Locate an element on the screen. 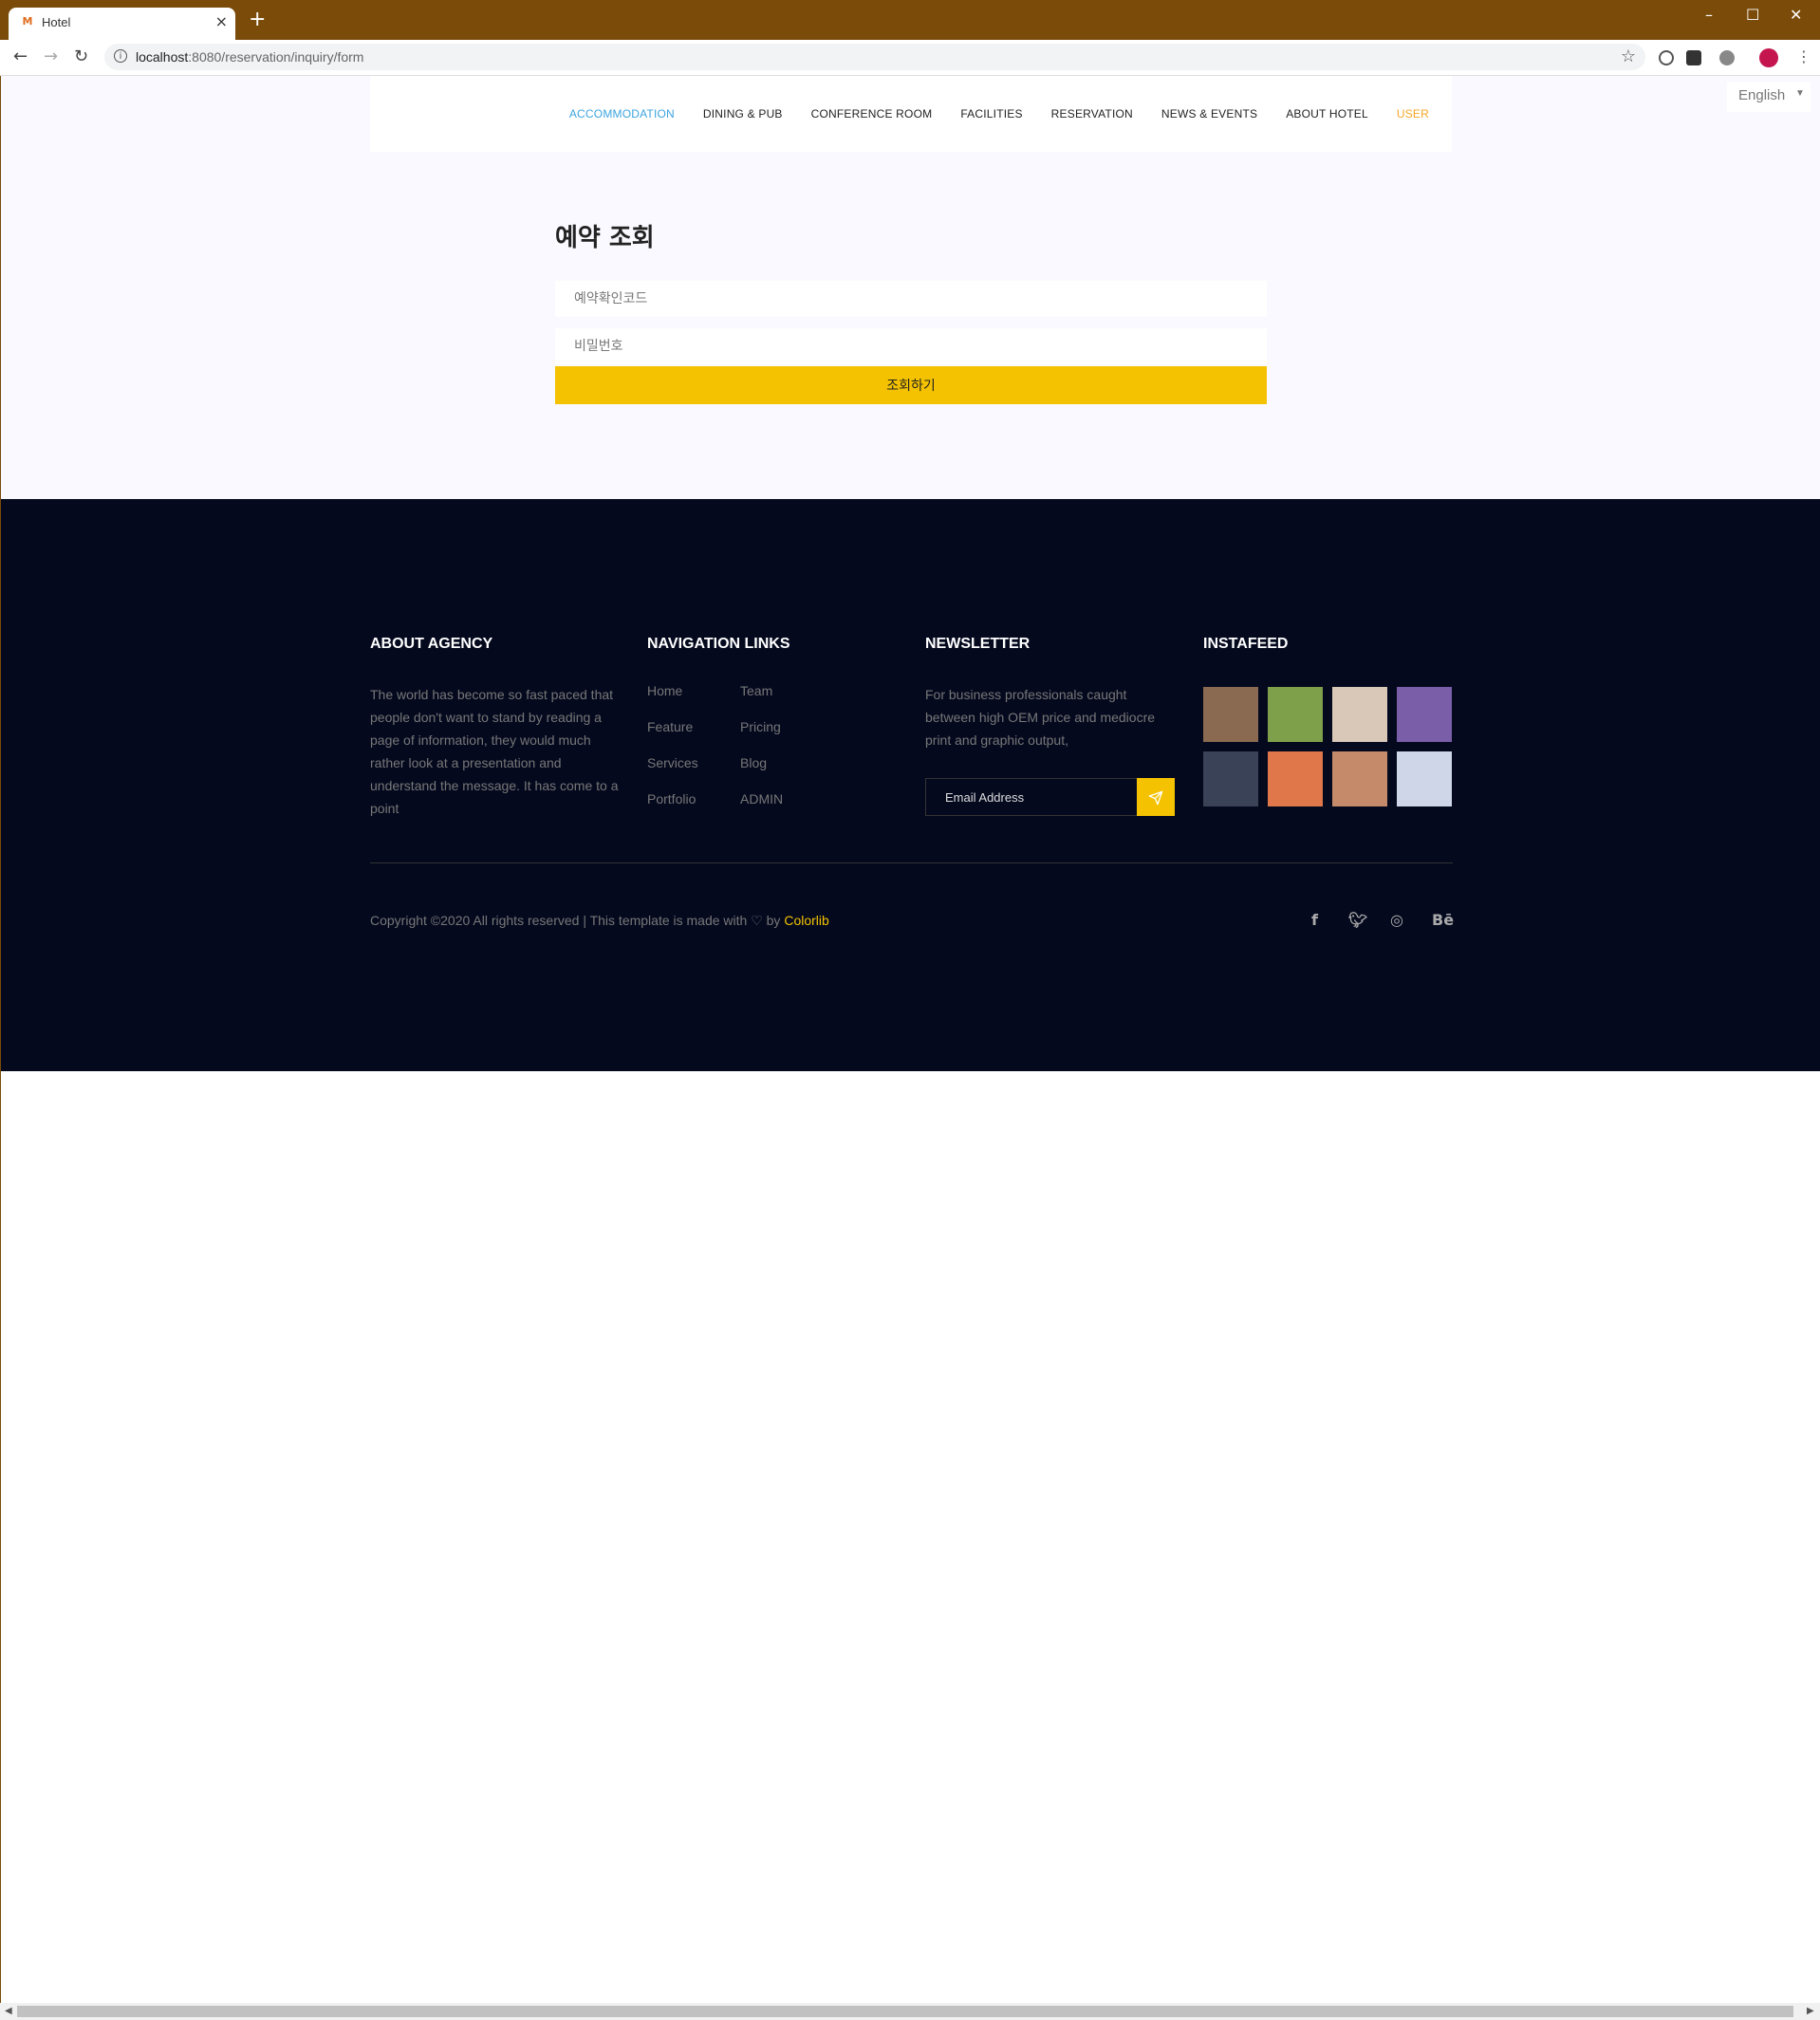 The height and width of the screenshot is (2020, 1820). menu-item-conference-room: CONFERENCE ROOM is located at coordinates (872, 113).